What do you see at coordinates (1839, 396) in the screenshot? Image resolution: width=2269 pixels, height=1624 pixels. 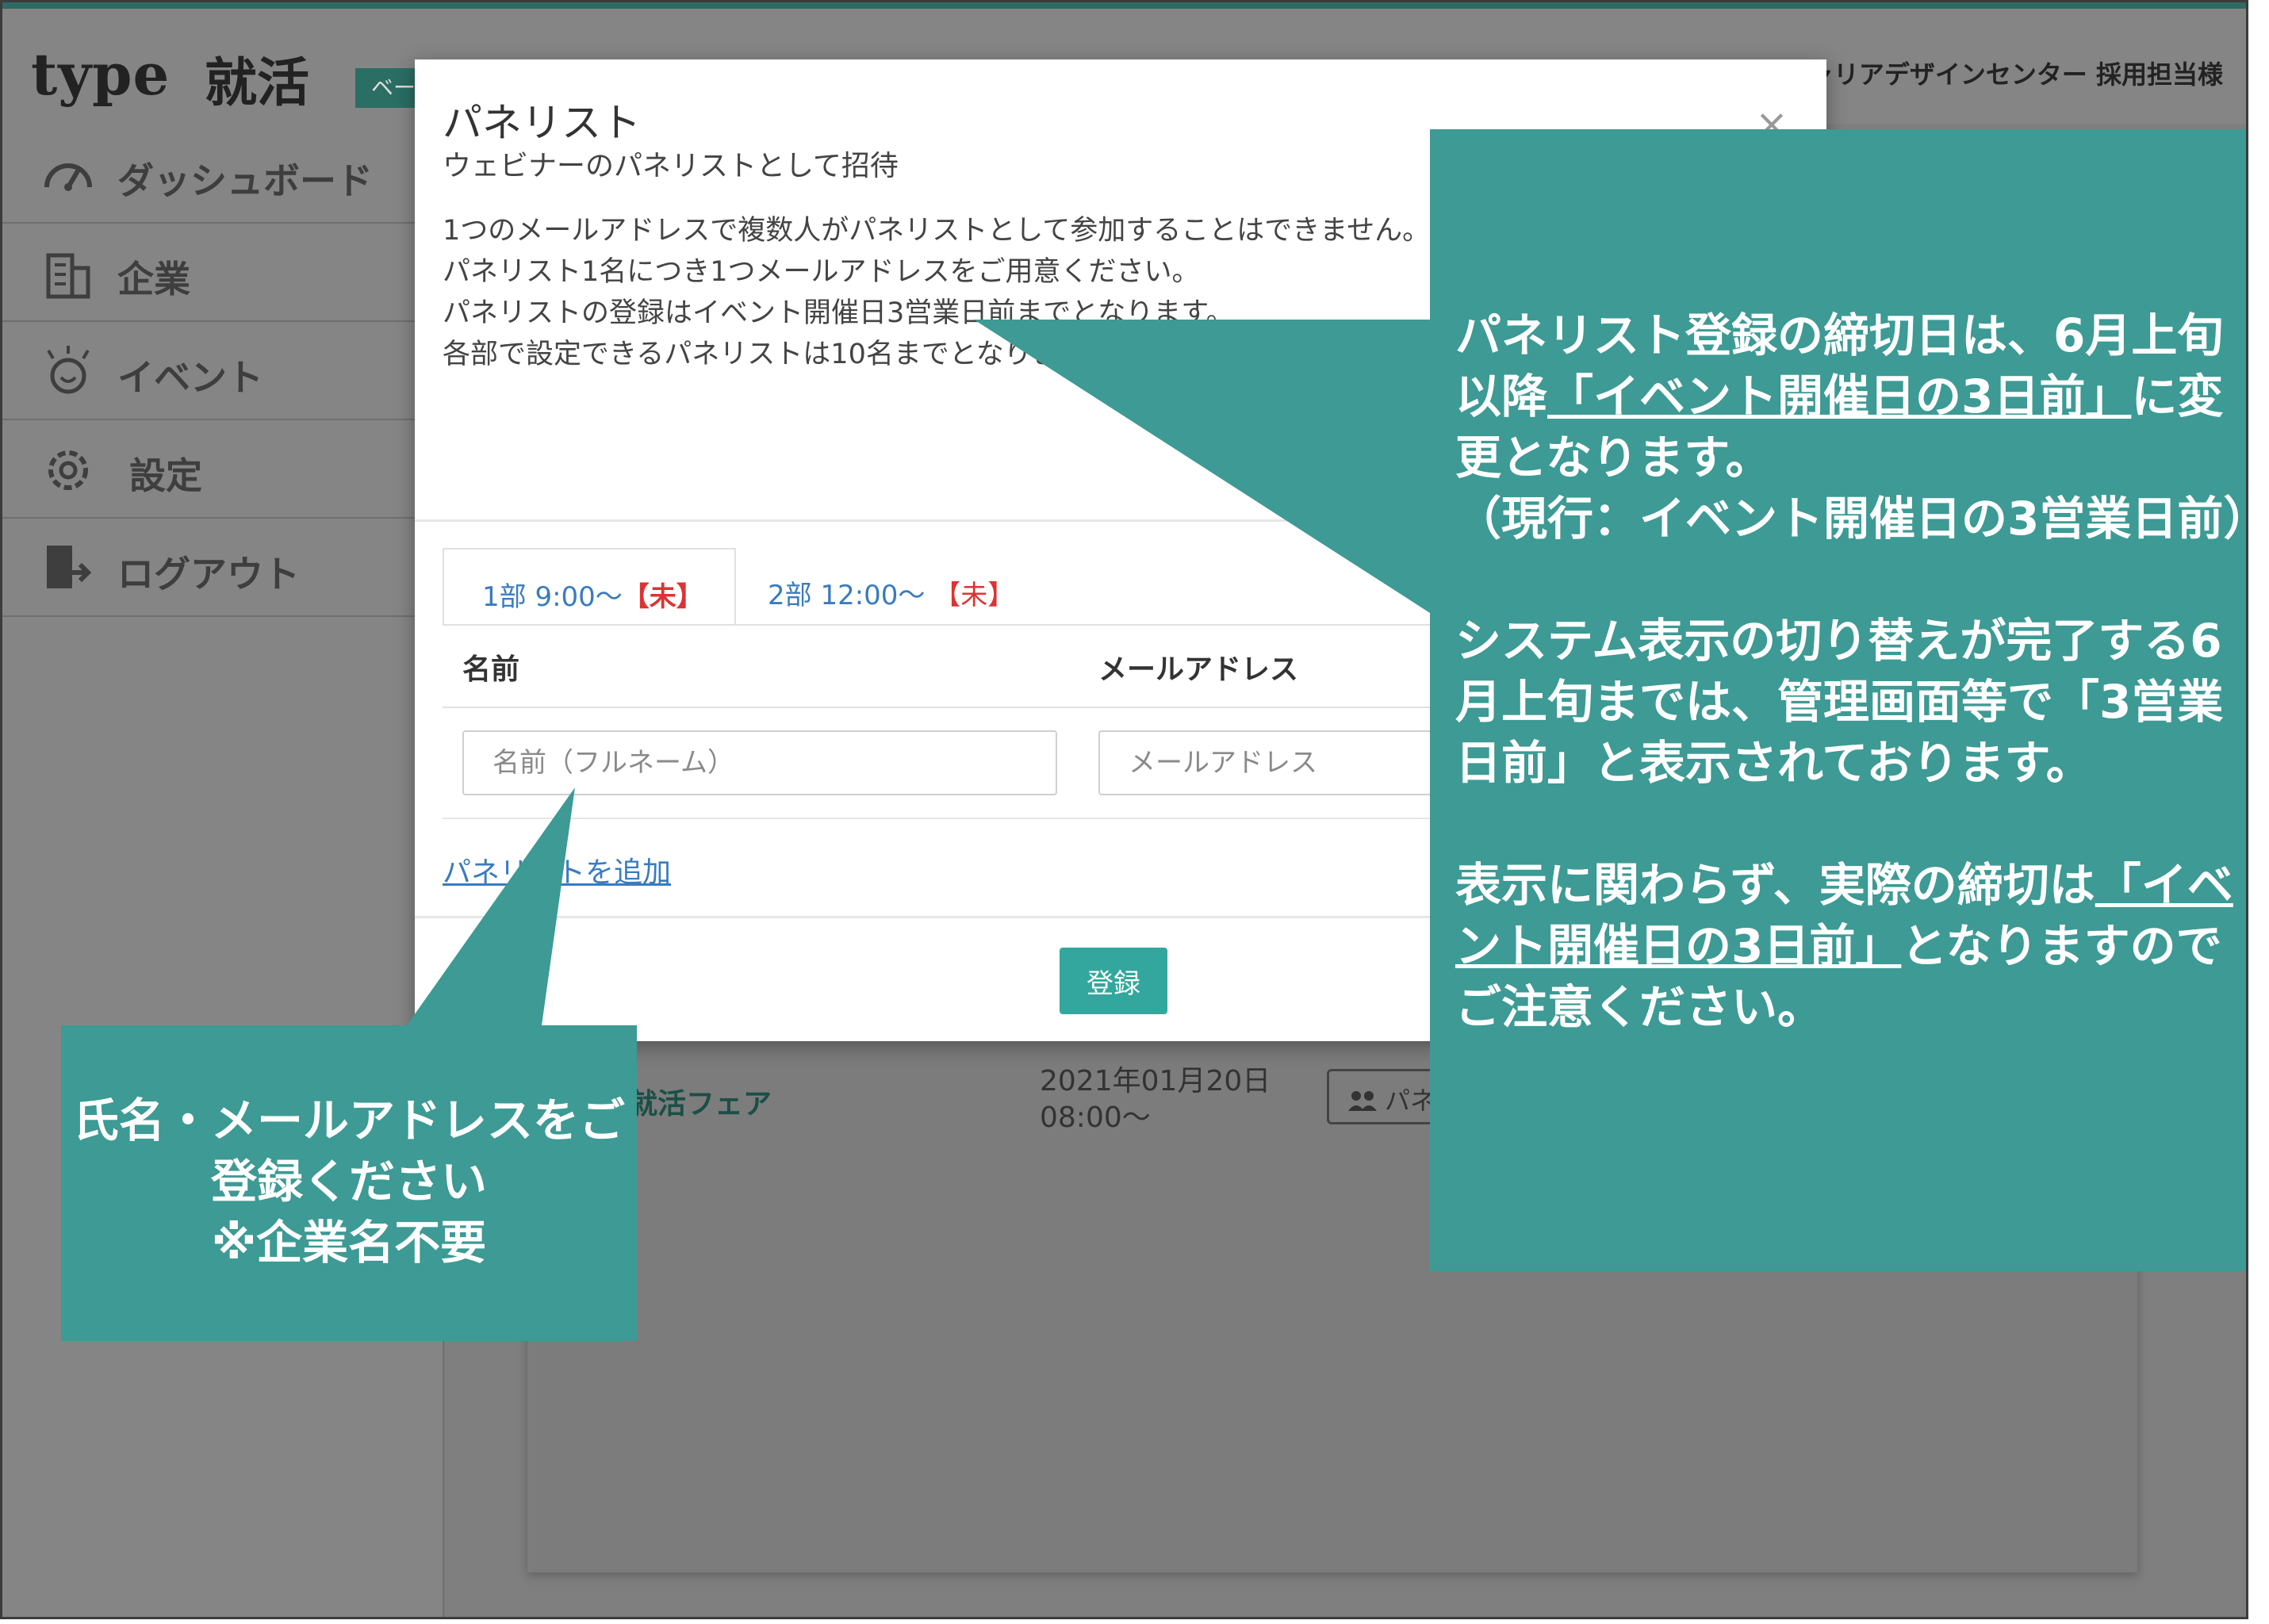 I see `emphasis-text: 「イベント開催日の3日前」` at bounding box center [1839, 396].